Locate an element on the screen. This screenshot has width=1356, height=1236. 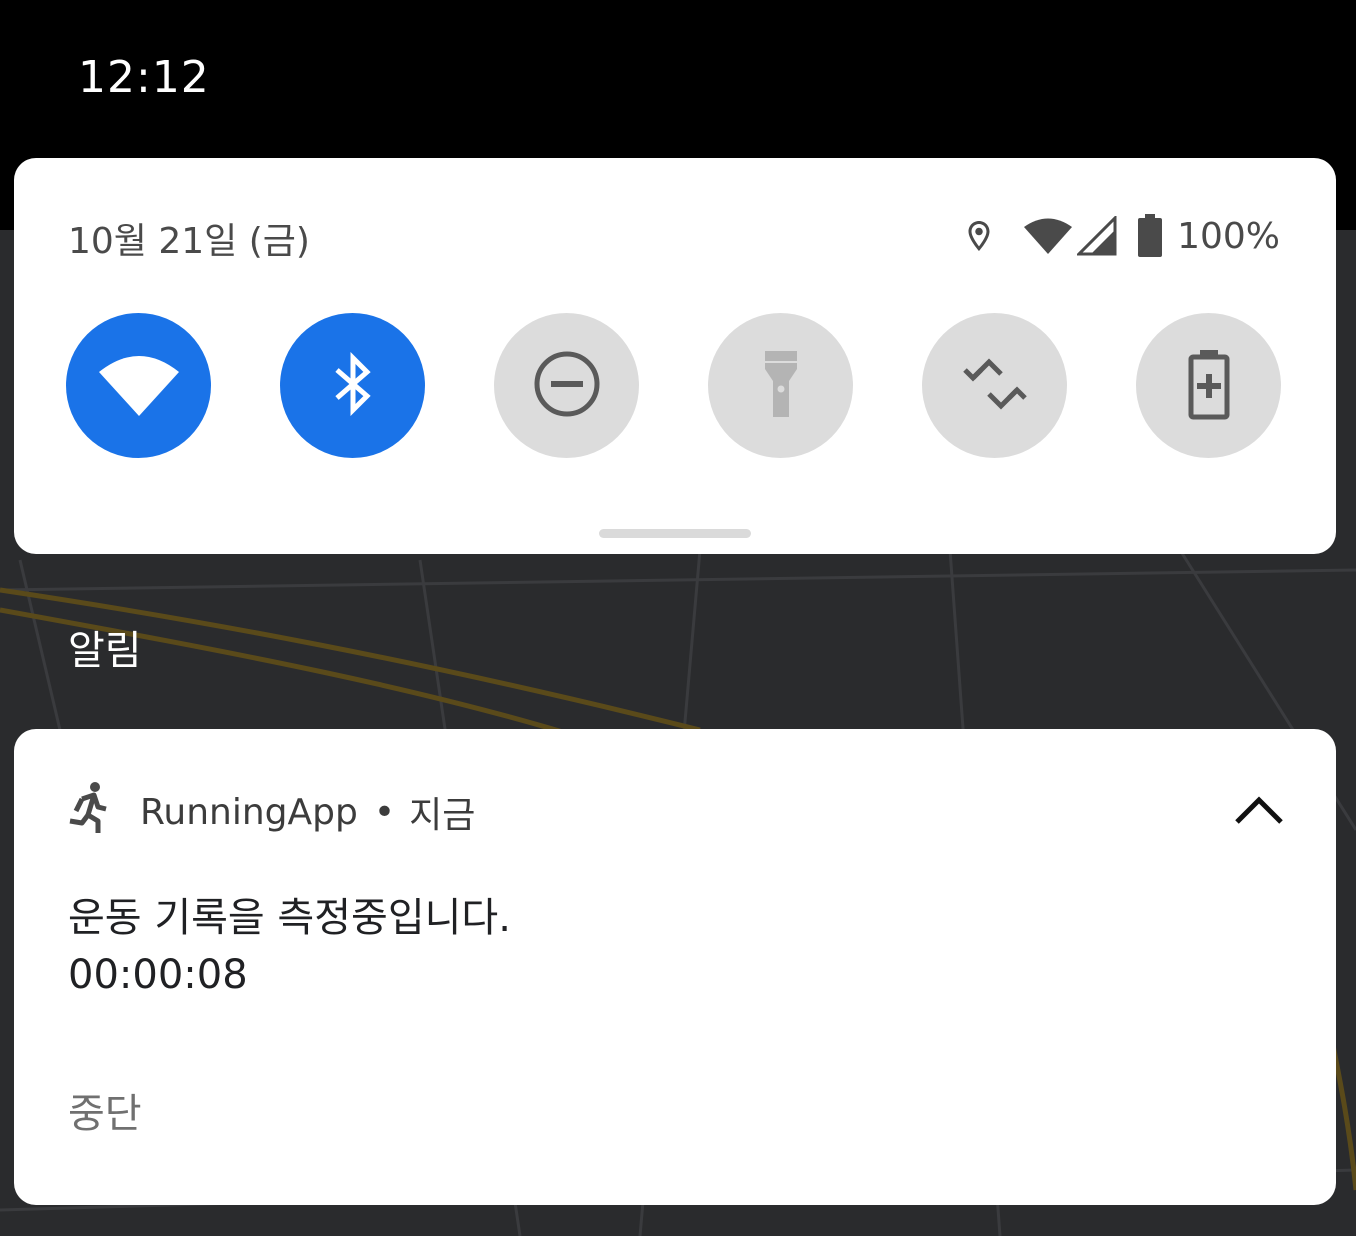
wifi-icon is located at coordinates (139, 386).